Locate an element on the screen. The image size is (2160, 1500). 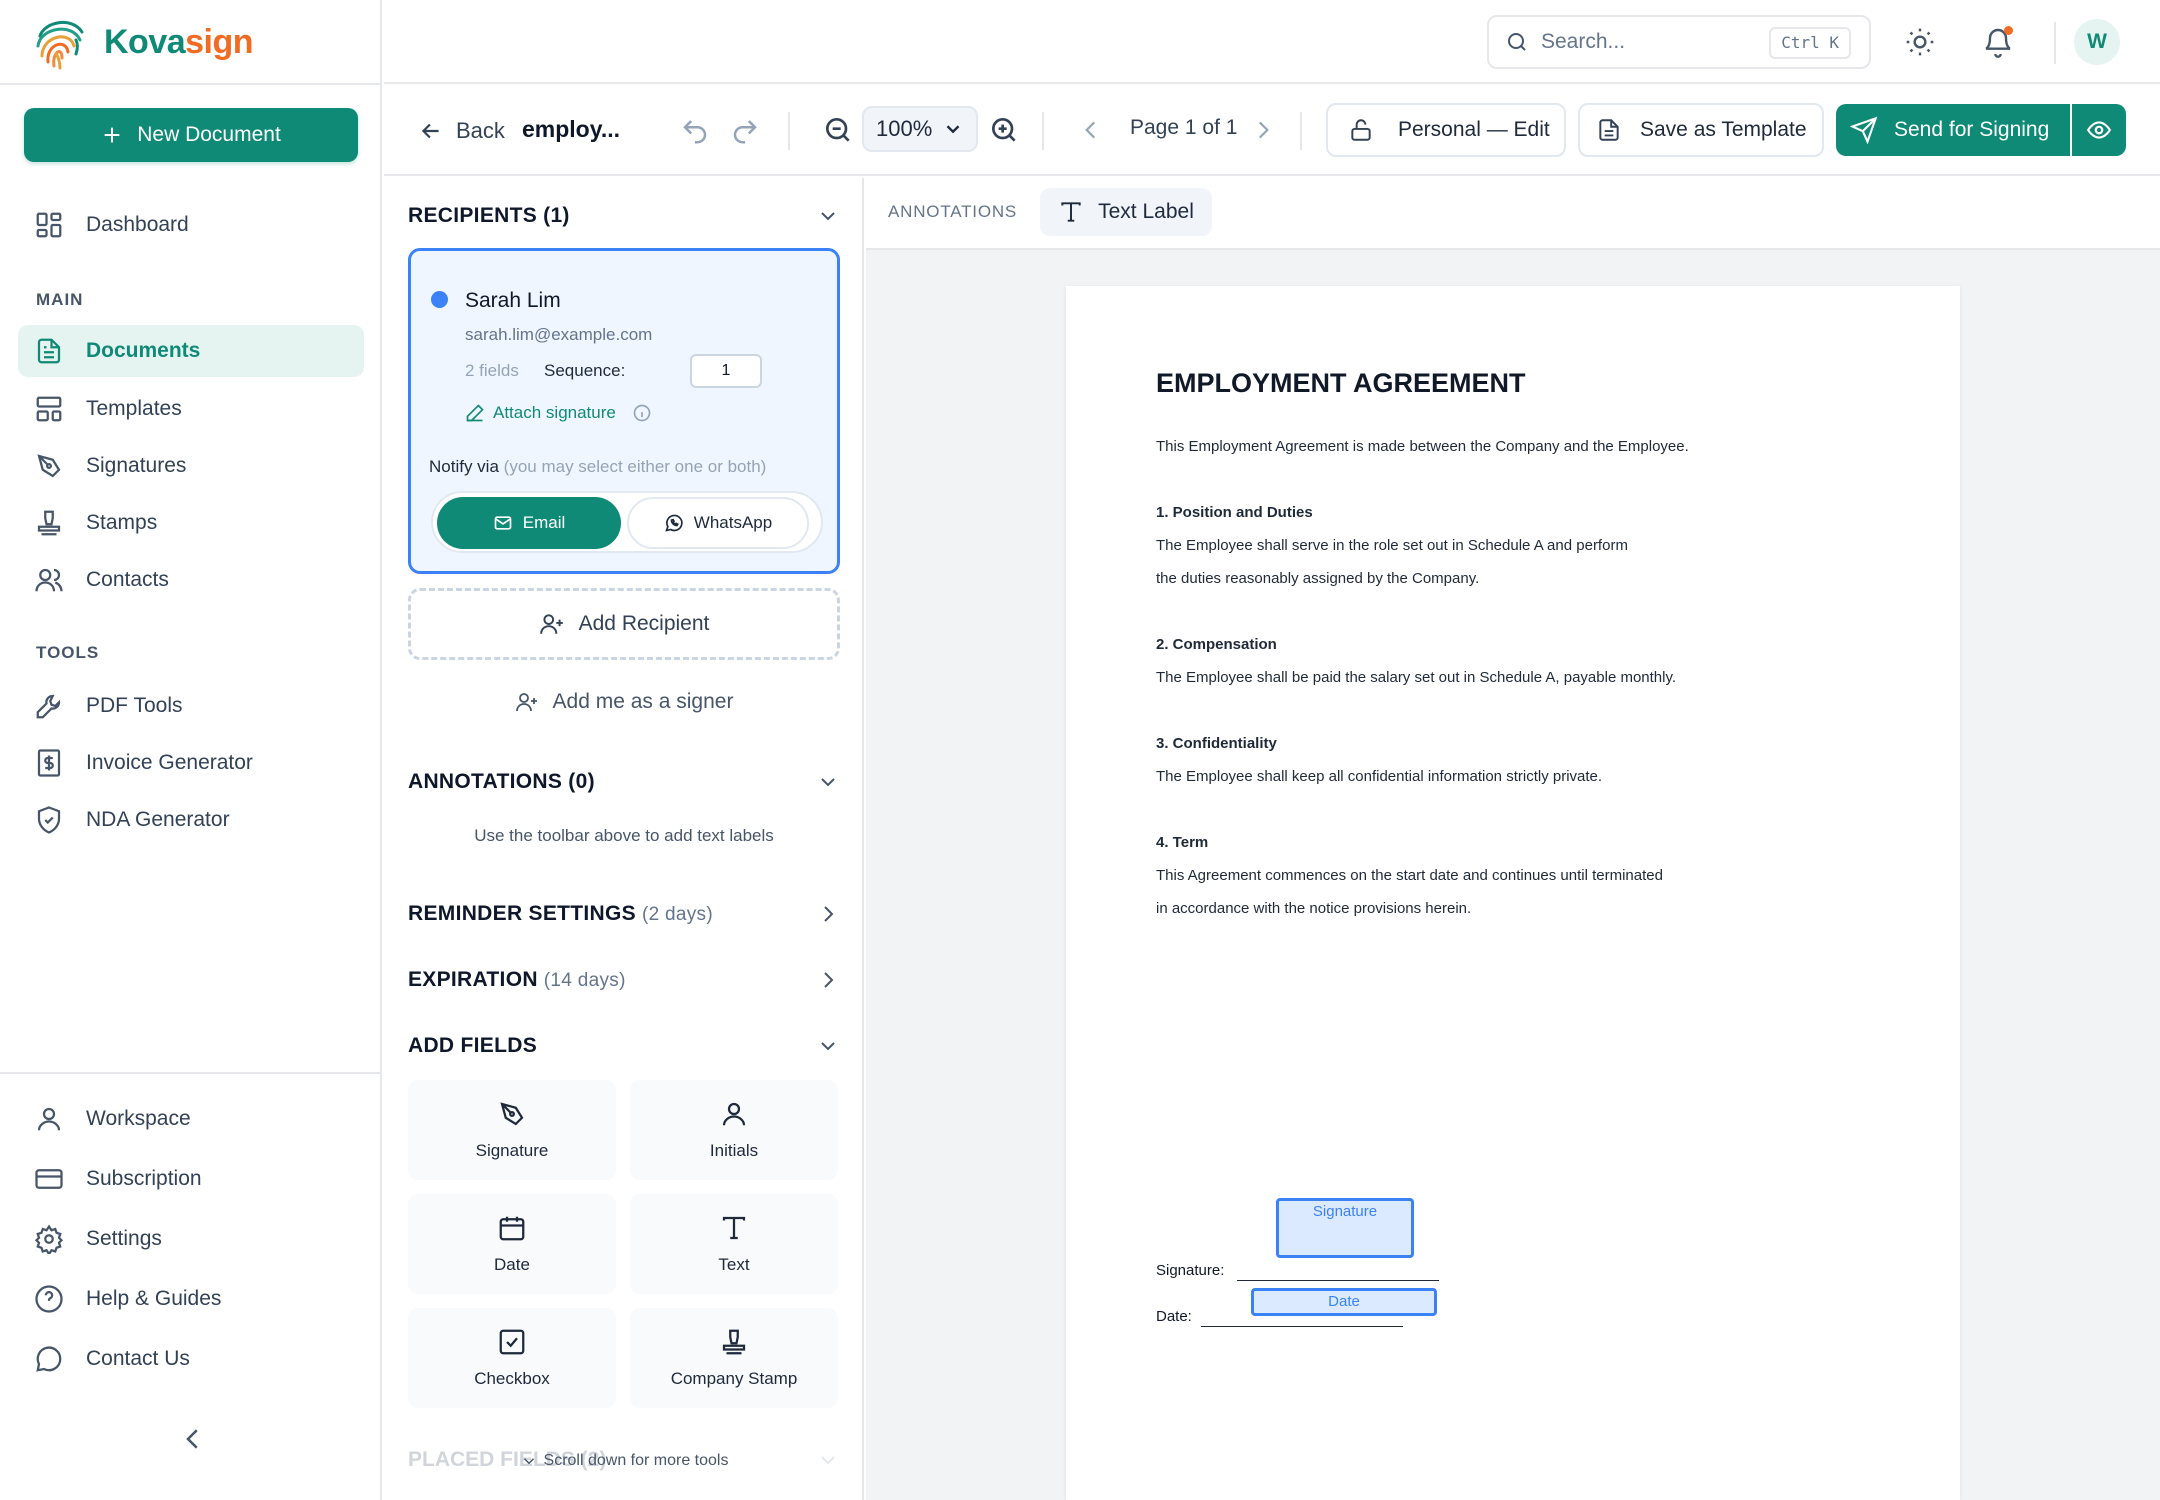
sidebar-item-label: Templates is located at coordinates (134, 408).